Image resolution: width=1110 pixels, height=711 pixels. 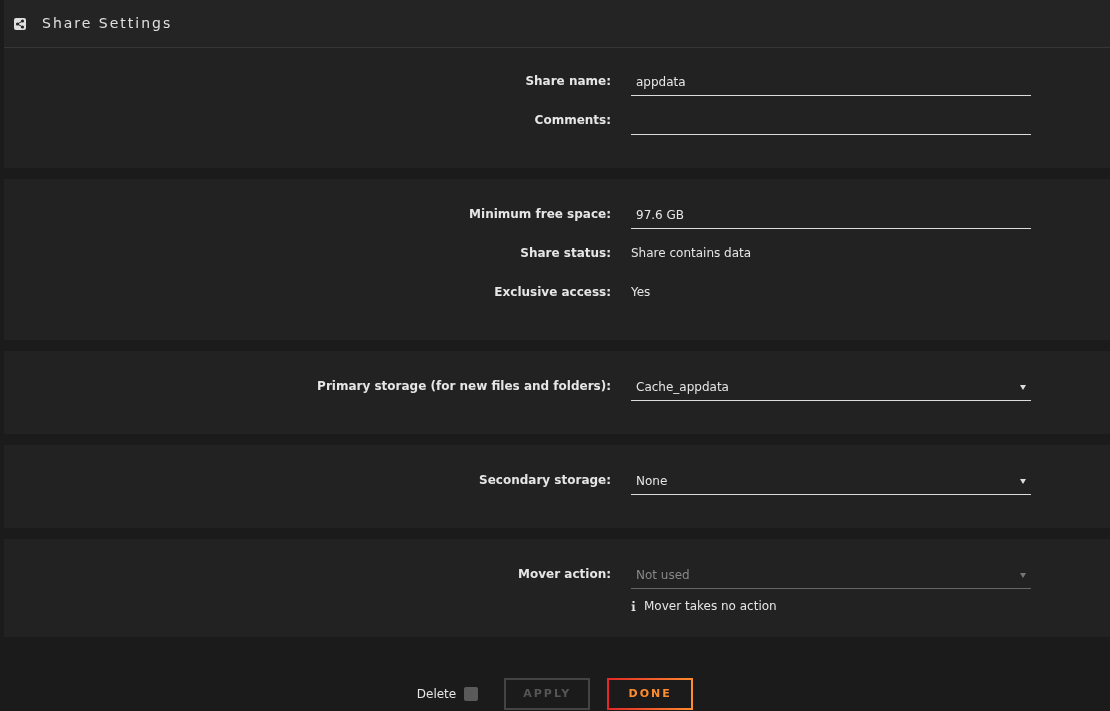 What do you see at coordinates (436, 694) in the screenshot?
I see `delete-label: Delete` at bounding box center [436, 694].